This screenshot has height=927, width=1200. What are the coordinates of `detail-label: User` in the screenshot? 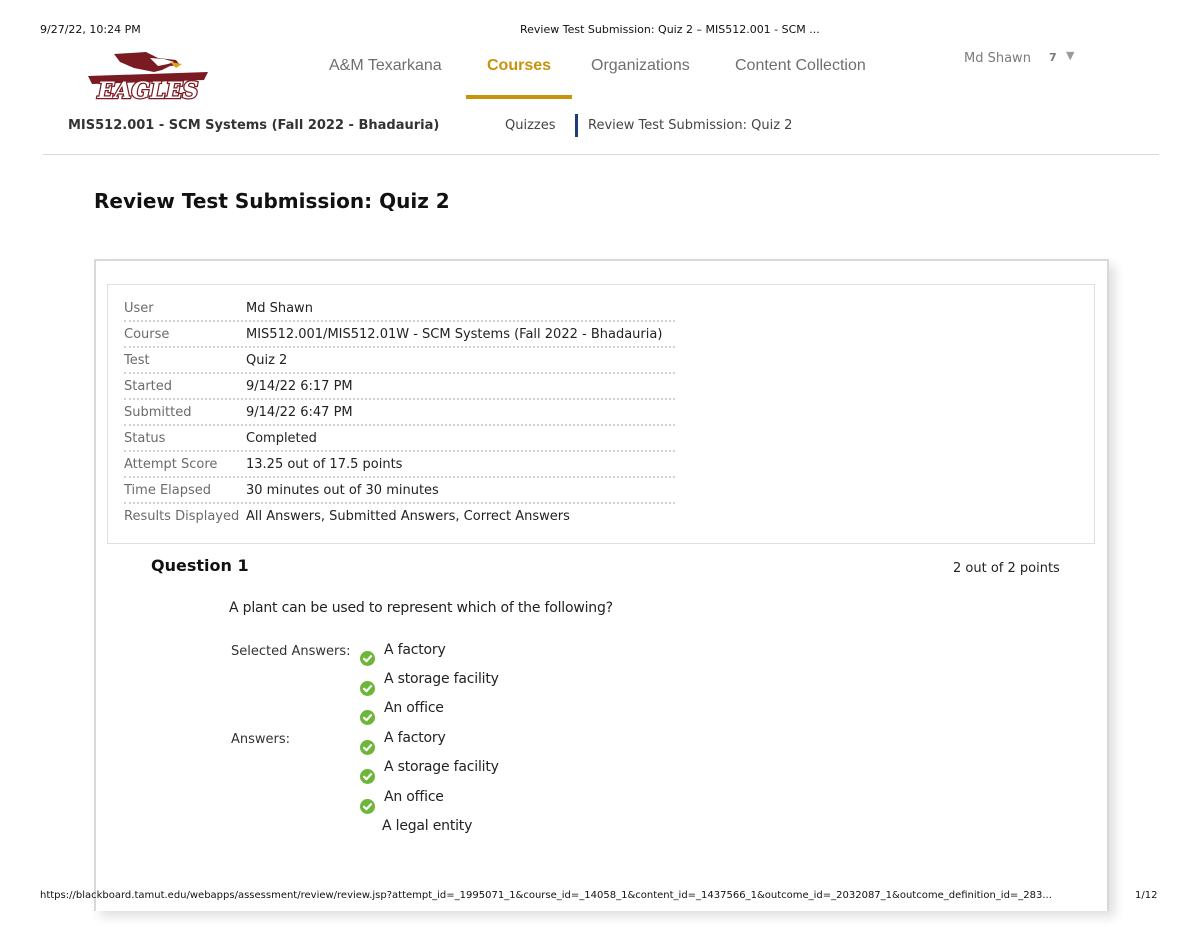 It's located at (139, 308).